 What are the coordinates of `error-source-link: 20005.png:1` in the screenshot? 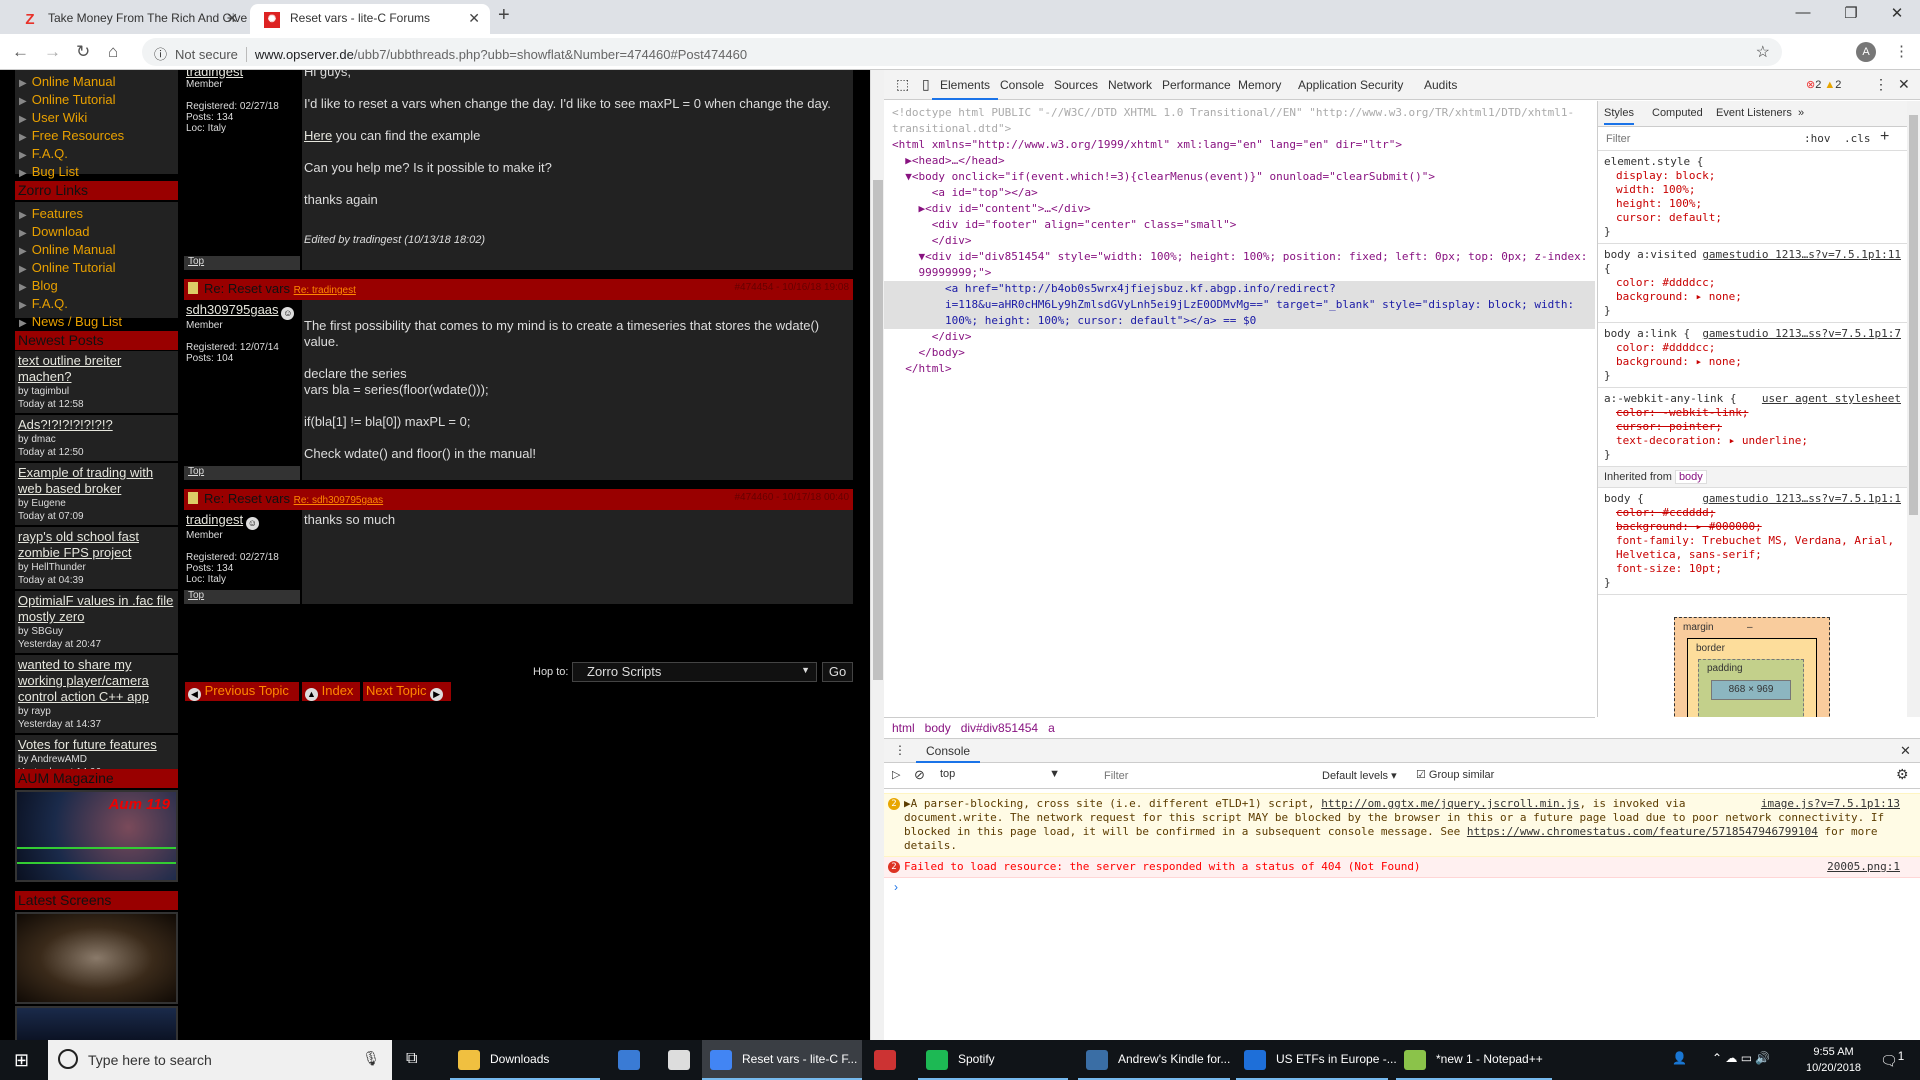 It's located at (1863, 867).